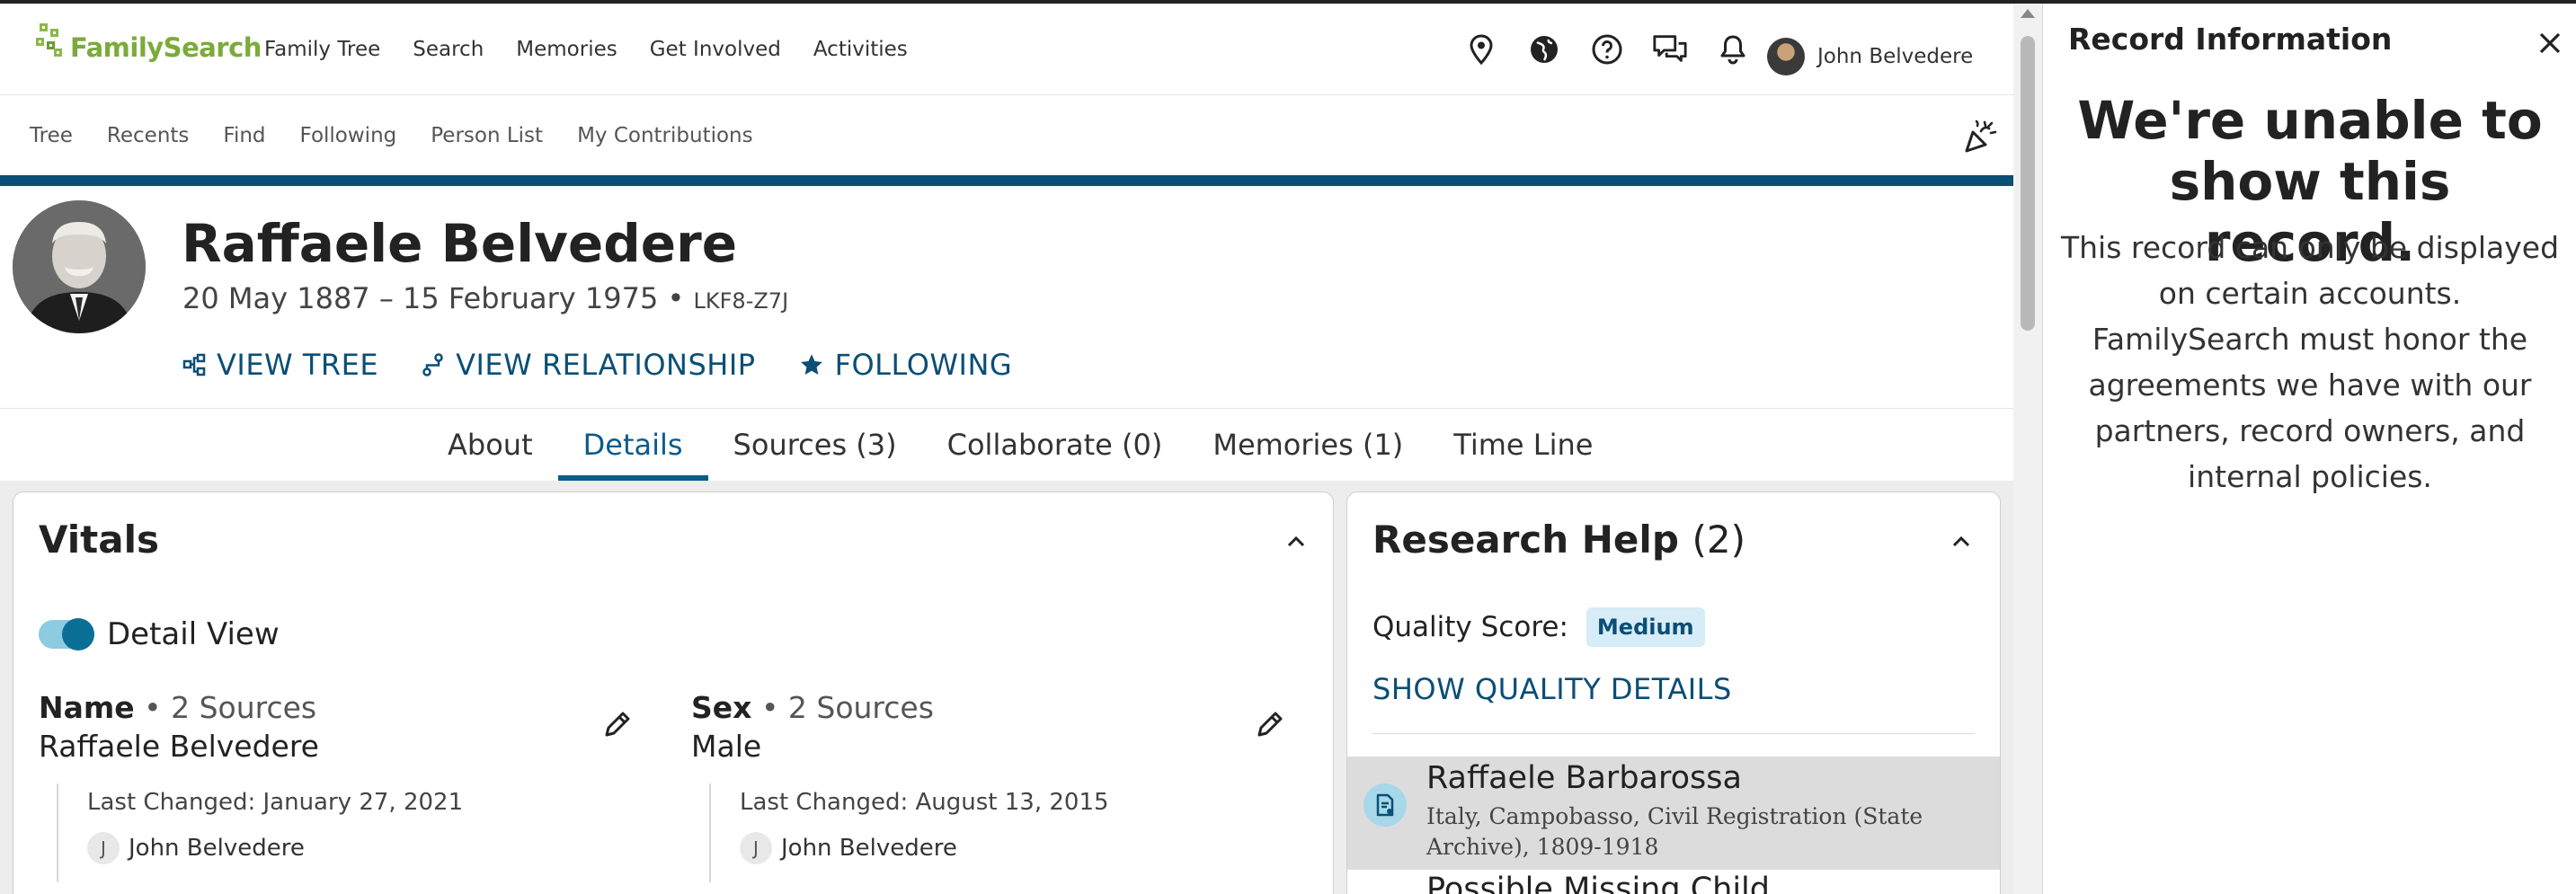  I want to click on user-avatar, so click(1786, 56).